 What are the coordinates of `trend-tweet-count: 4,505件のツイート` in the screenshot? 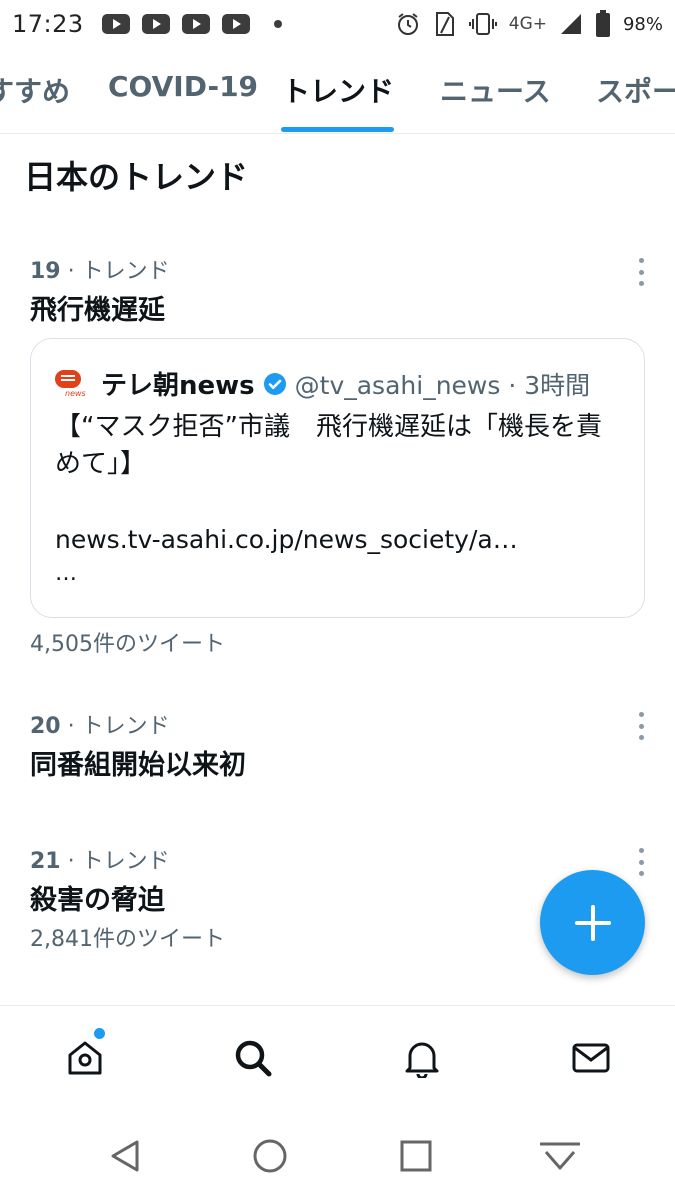 It's located at (127, 644).